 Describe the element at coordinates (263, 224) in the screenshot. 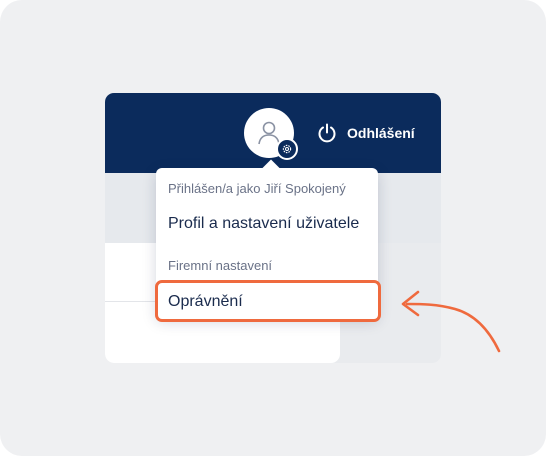

I see `profile-settings-item: Profil a nastavení uživatele` at that location.